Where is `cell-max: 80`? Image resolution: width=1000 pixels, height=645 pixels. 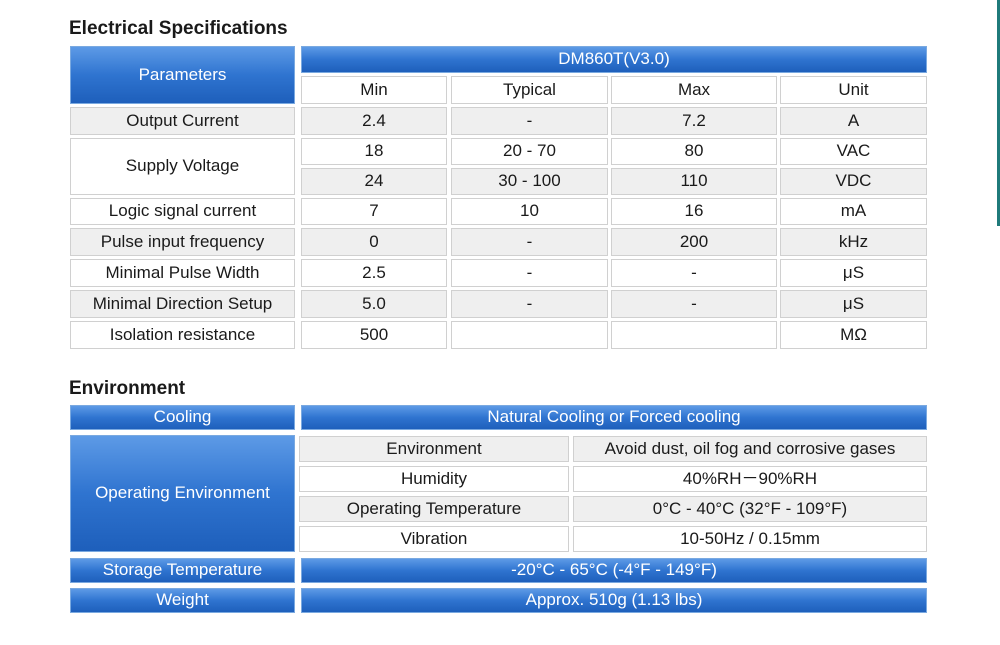 cell-max: 80 is located at coordinates (694, 151).